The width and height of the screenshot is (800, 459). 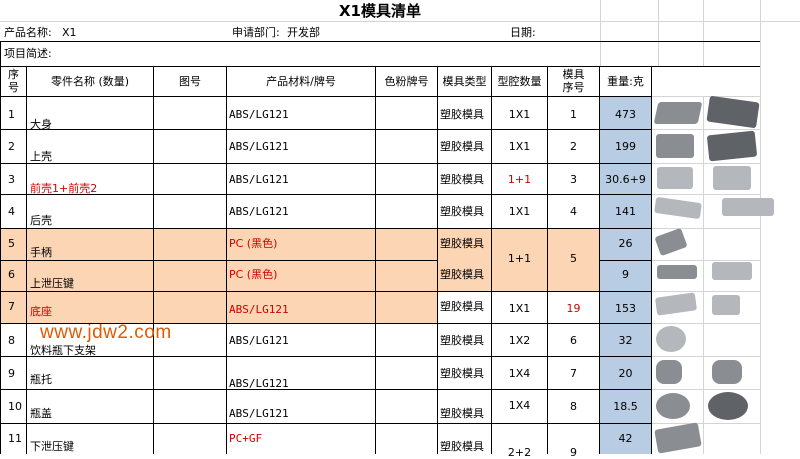 What do you see at coordinates (573, 146) in the screenshot?
I see `row2-mold: 2` at bounding box center [573, 146].